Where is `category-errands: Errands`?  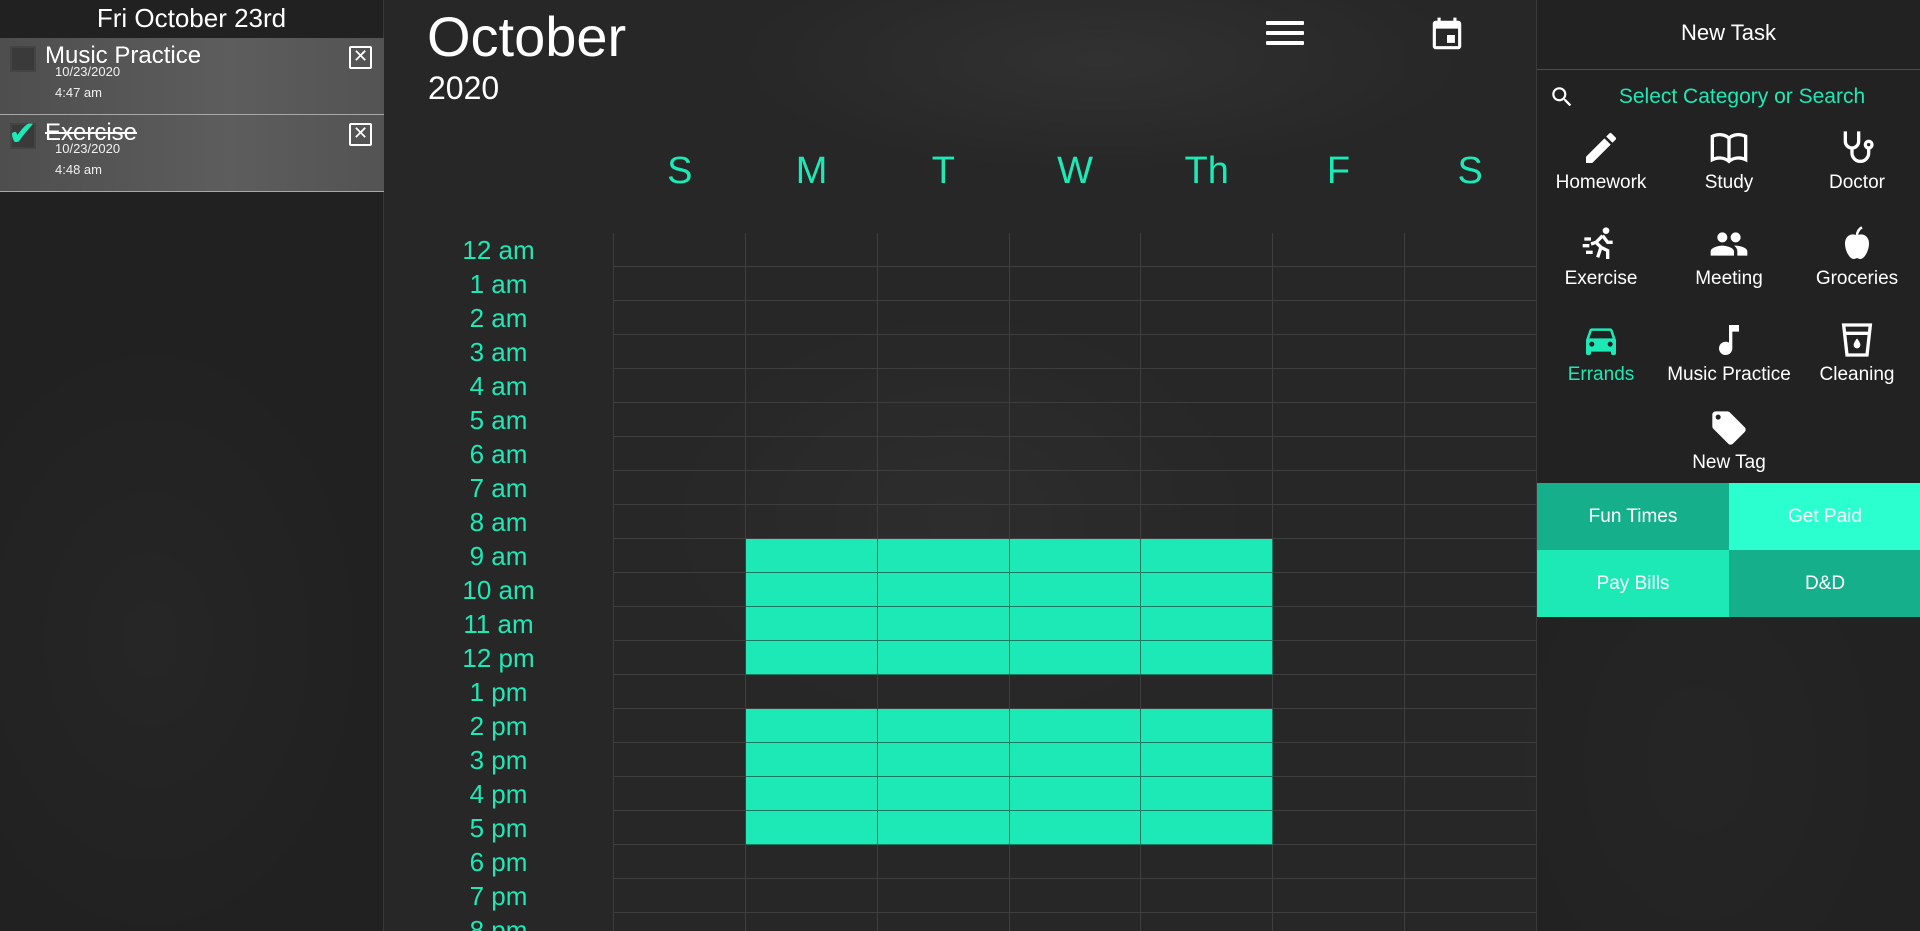 category-errands: Errands is located at coordinates (1601, 359).